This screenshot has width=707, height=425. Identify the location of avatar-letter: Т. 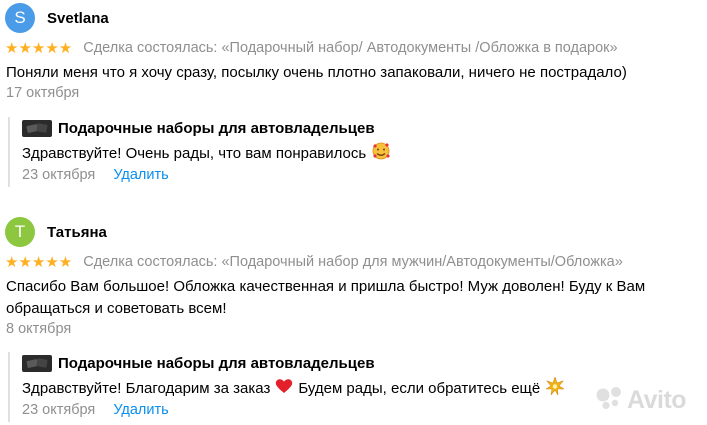
(20, 231).